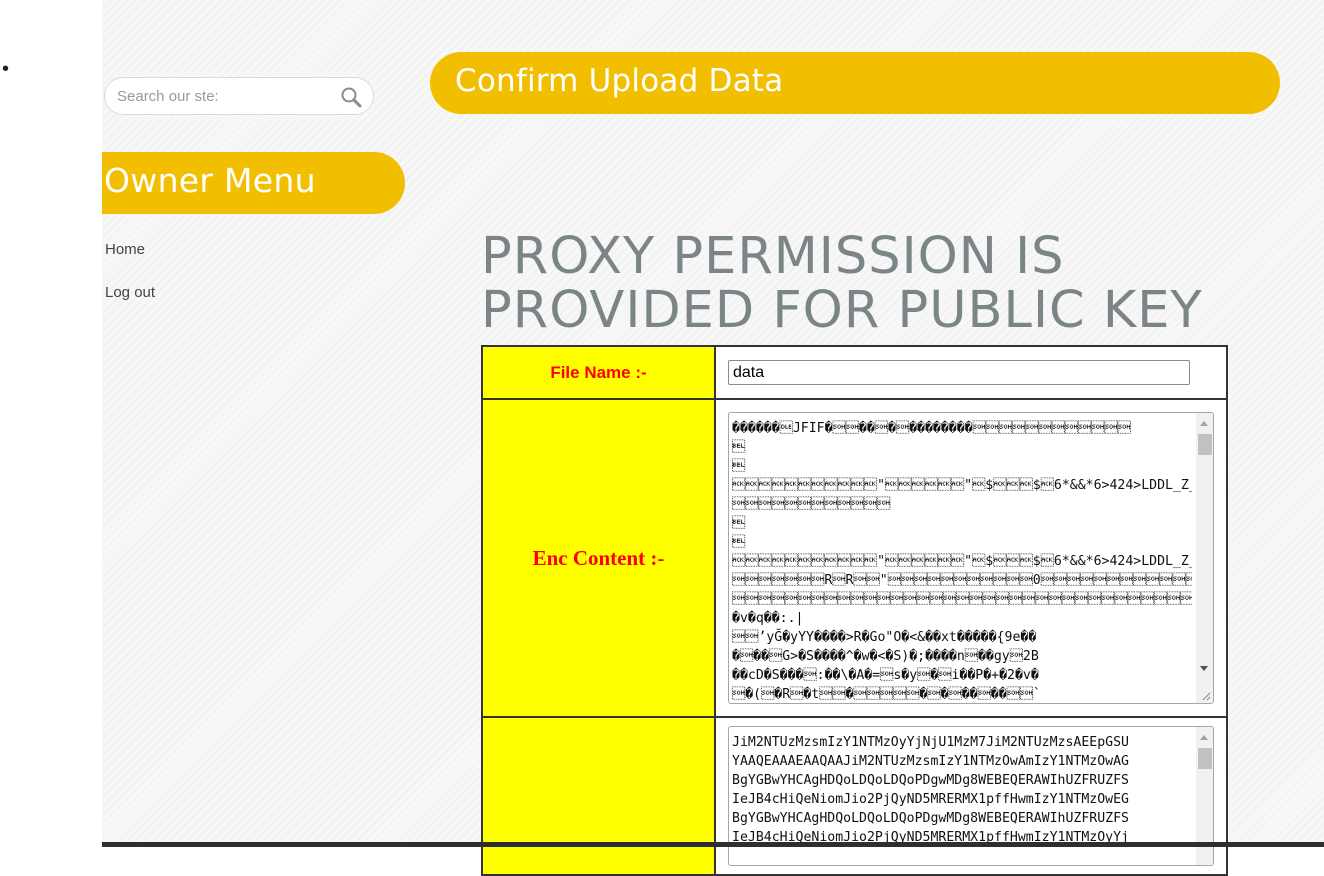 The height and width of the screenshot is (876, 1324). Describe the element at coordinates (619, 81) in the screenshot. I see `page-title: Confirm Upload Data` at that location.